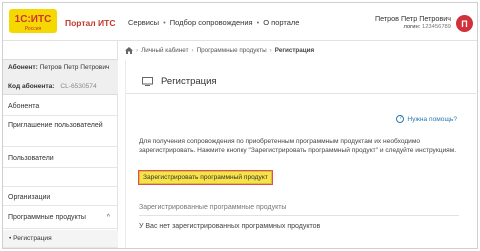 The image size is (480, 251). I want to click on section-title: Зарегистрированные программные продукты, so click(299, 210).